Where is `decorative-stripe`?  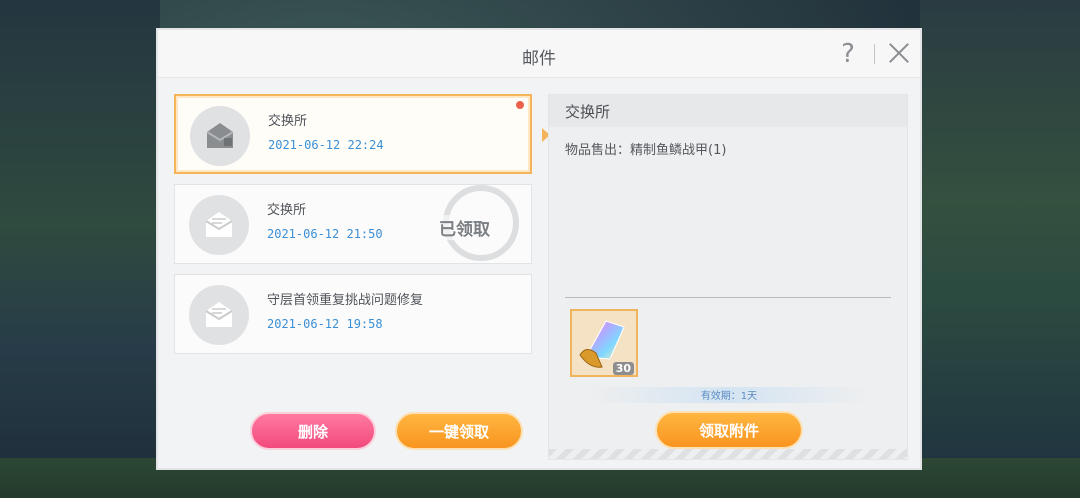
decorative-stripe is located at coordinates (728, 454).